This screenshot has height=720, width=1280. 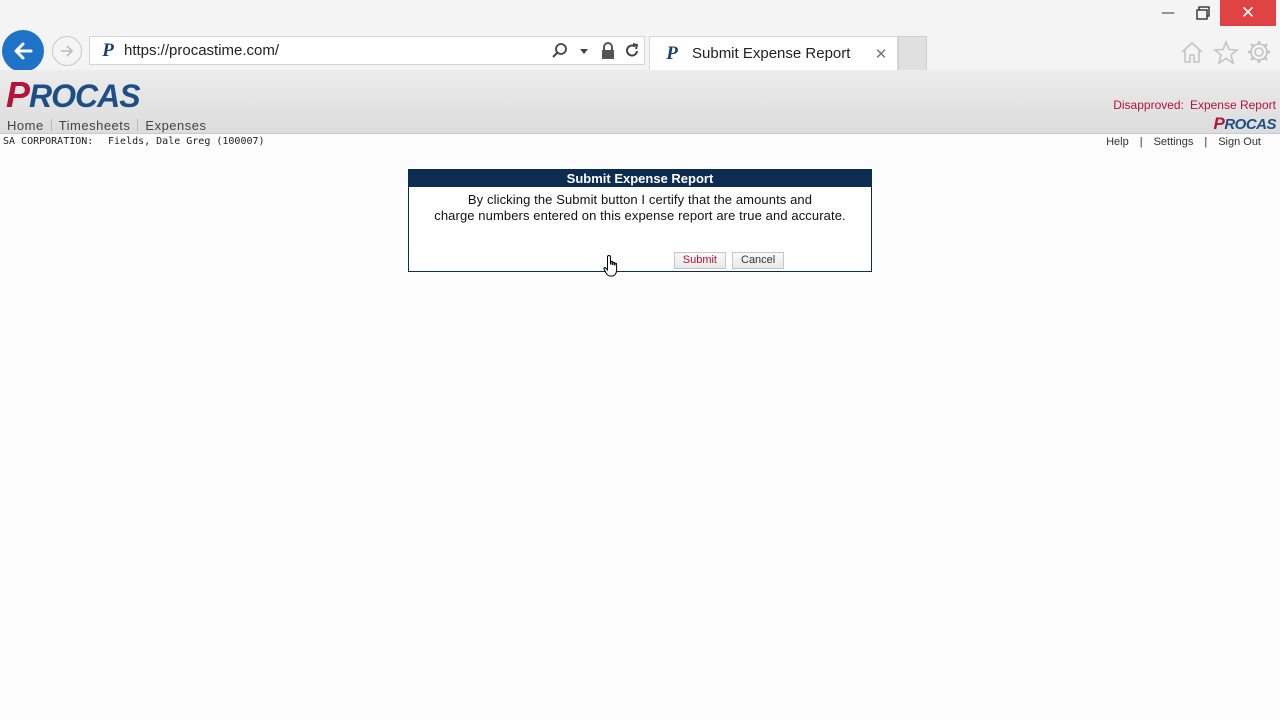 I want to click on menu-item-home: Home, so click(x=25, y=125).